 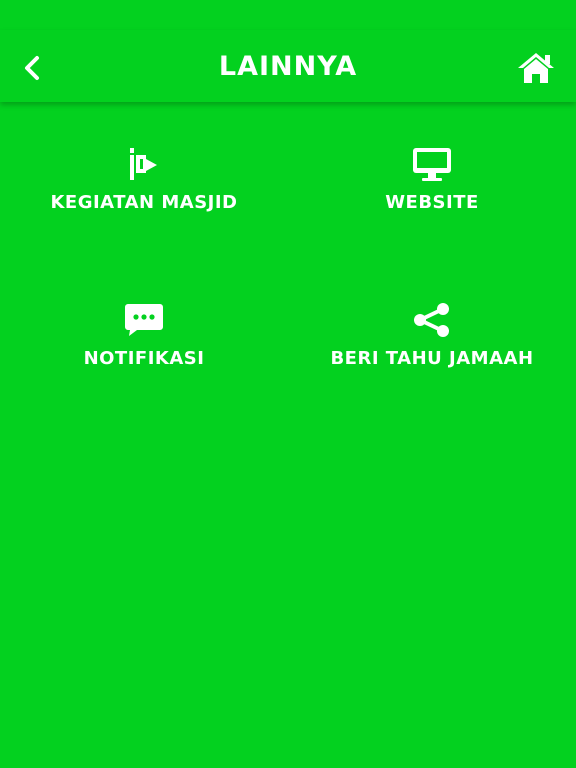 I want to click on menu-item-website: WEBSITE, so click(x=432, y=177).